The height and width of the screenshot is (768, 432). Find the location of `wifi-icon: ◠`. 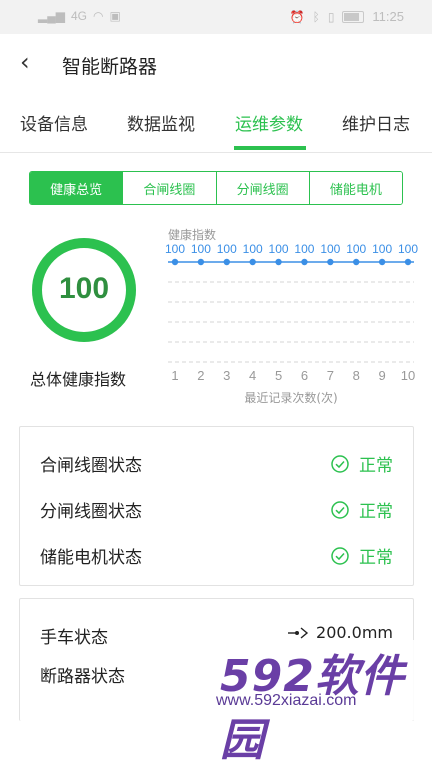

wifi-icon: ◠ is located at coordinates (98, 16).